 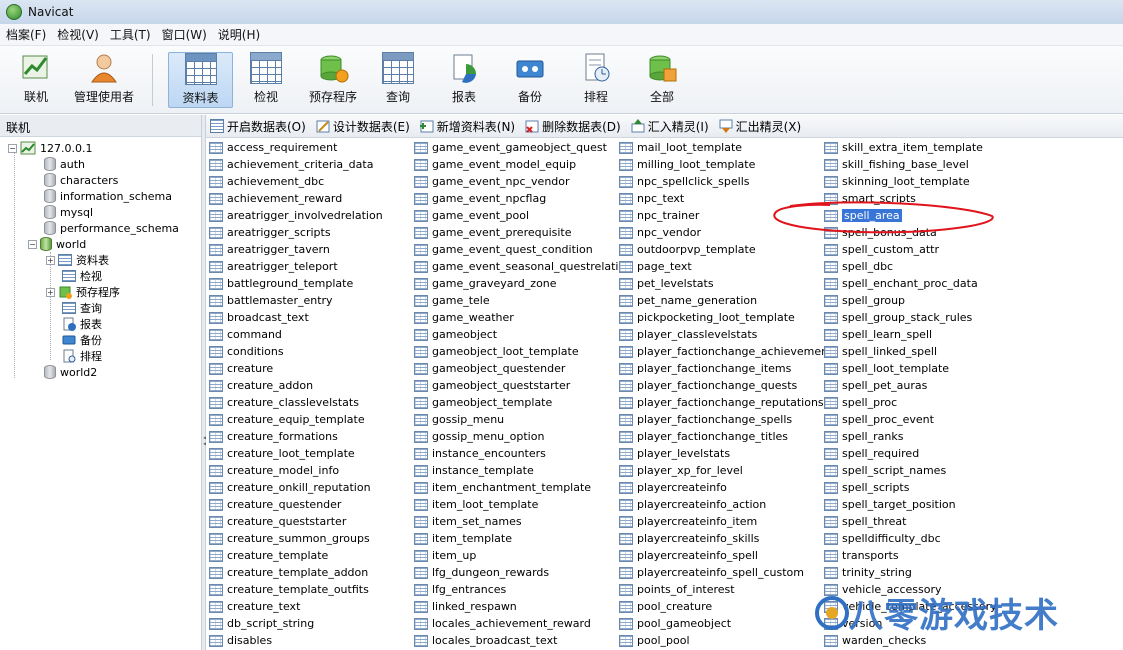 I want to click on tree-db-information-schema: information_schema, so click(x=108, y=196).